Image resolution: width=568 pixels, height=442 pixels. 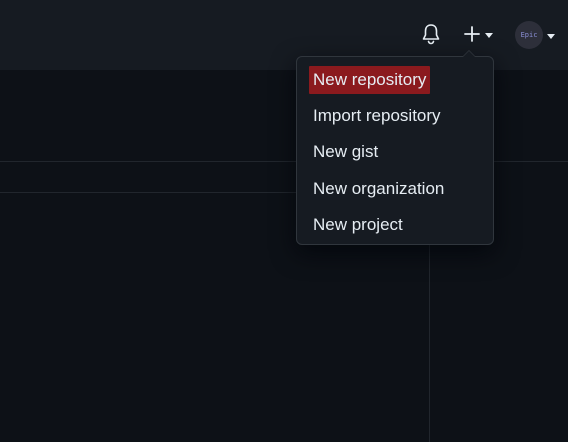 I want to click on create-new-button, so click(x=478, y=34).